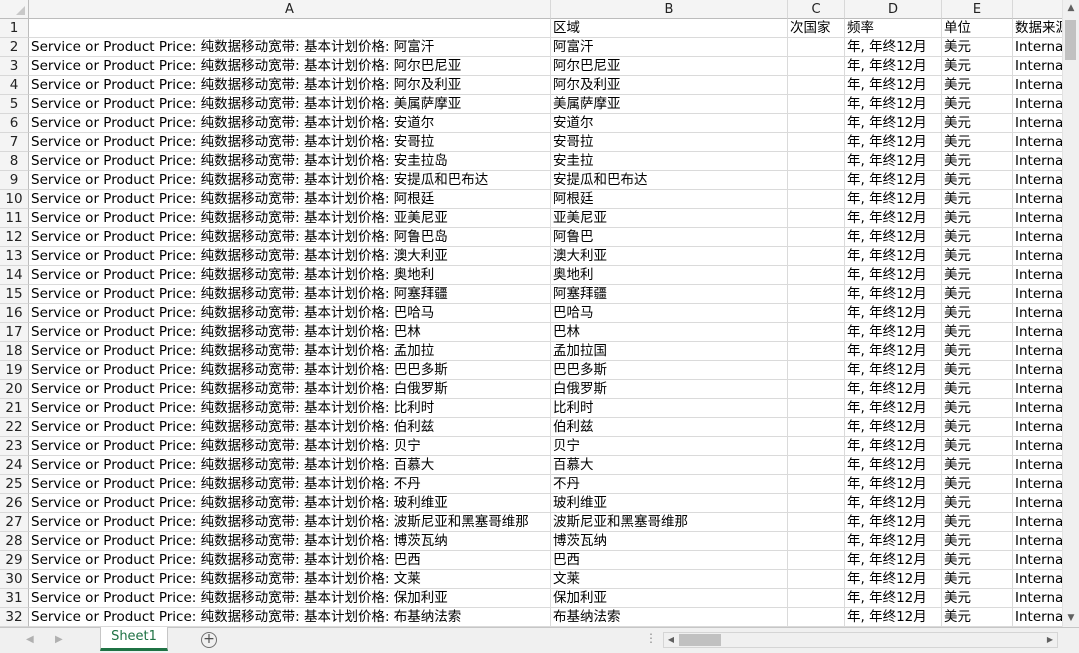  I want to click on split-handle-icon: ⋮, so click(651, 638).